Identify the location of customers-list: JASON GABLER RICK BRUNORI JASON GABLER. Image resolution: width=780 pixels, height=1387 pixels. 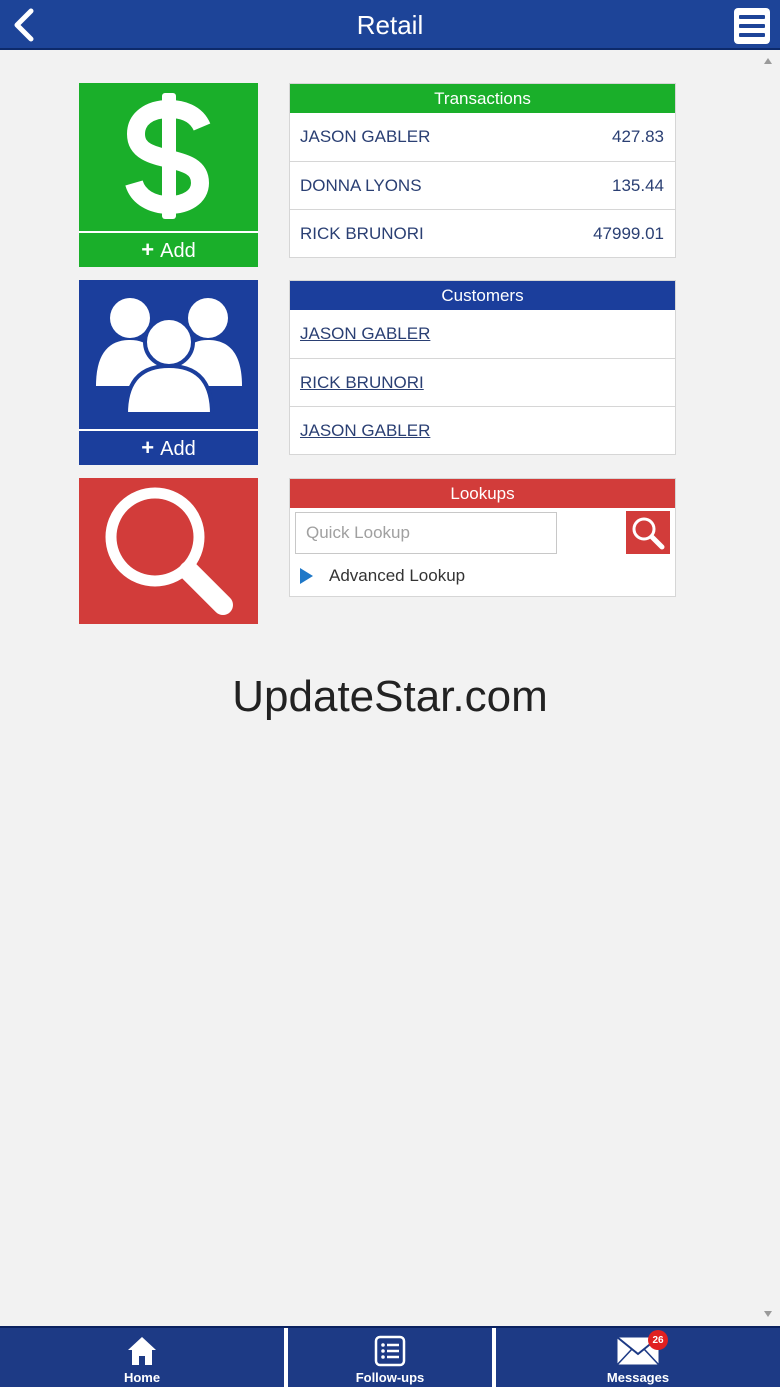
(482, 382).